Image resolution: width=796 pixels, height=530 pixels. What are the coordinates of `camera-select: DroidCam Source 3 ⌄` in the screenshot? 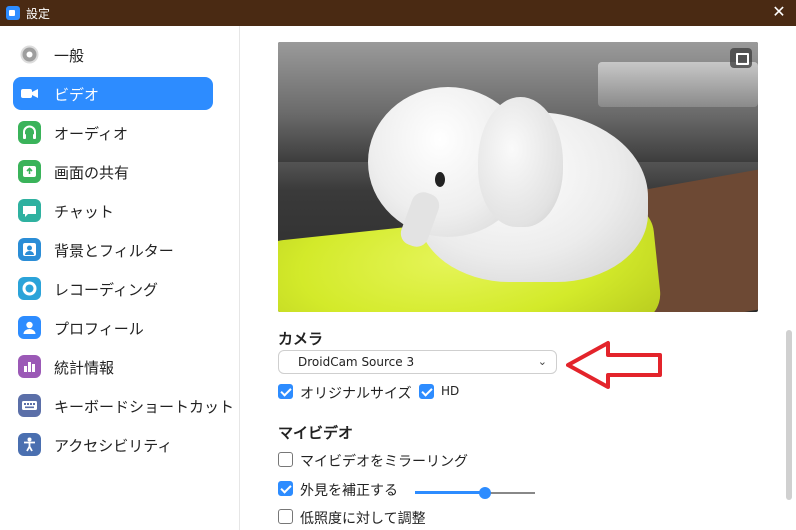 It's located at (417, 362).